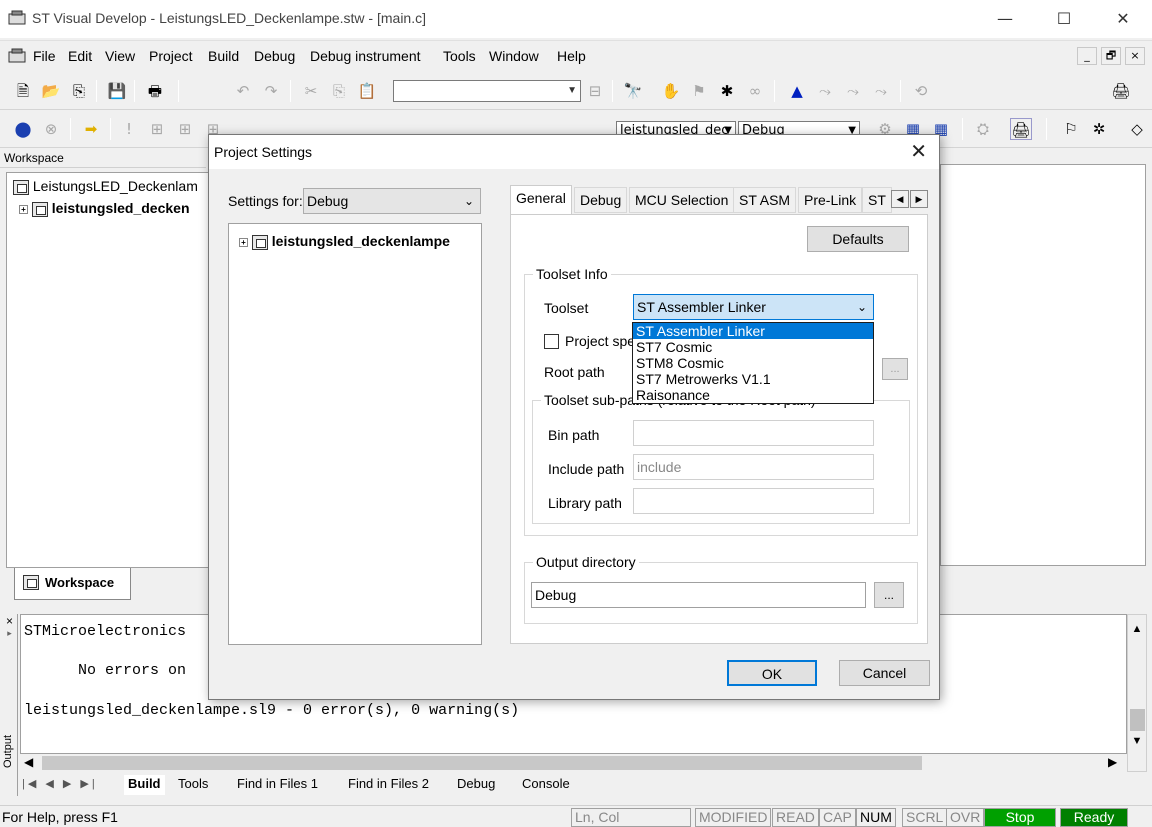 The height and width of the screenshot is (827, 1152). I want to click on output-close-icon: ×, so click(9, 621).